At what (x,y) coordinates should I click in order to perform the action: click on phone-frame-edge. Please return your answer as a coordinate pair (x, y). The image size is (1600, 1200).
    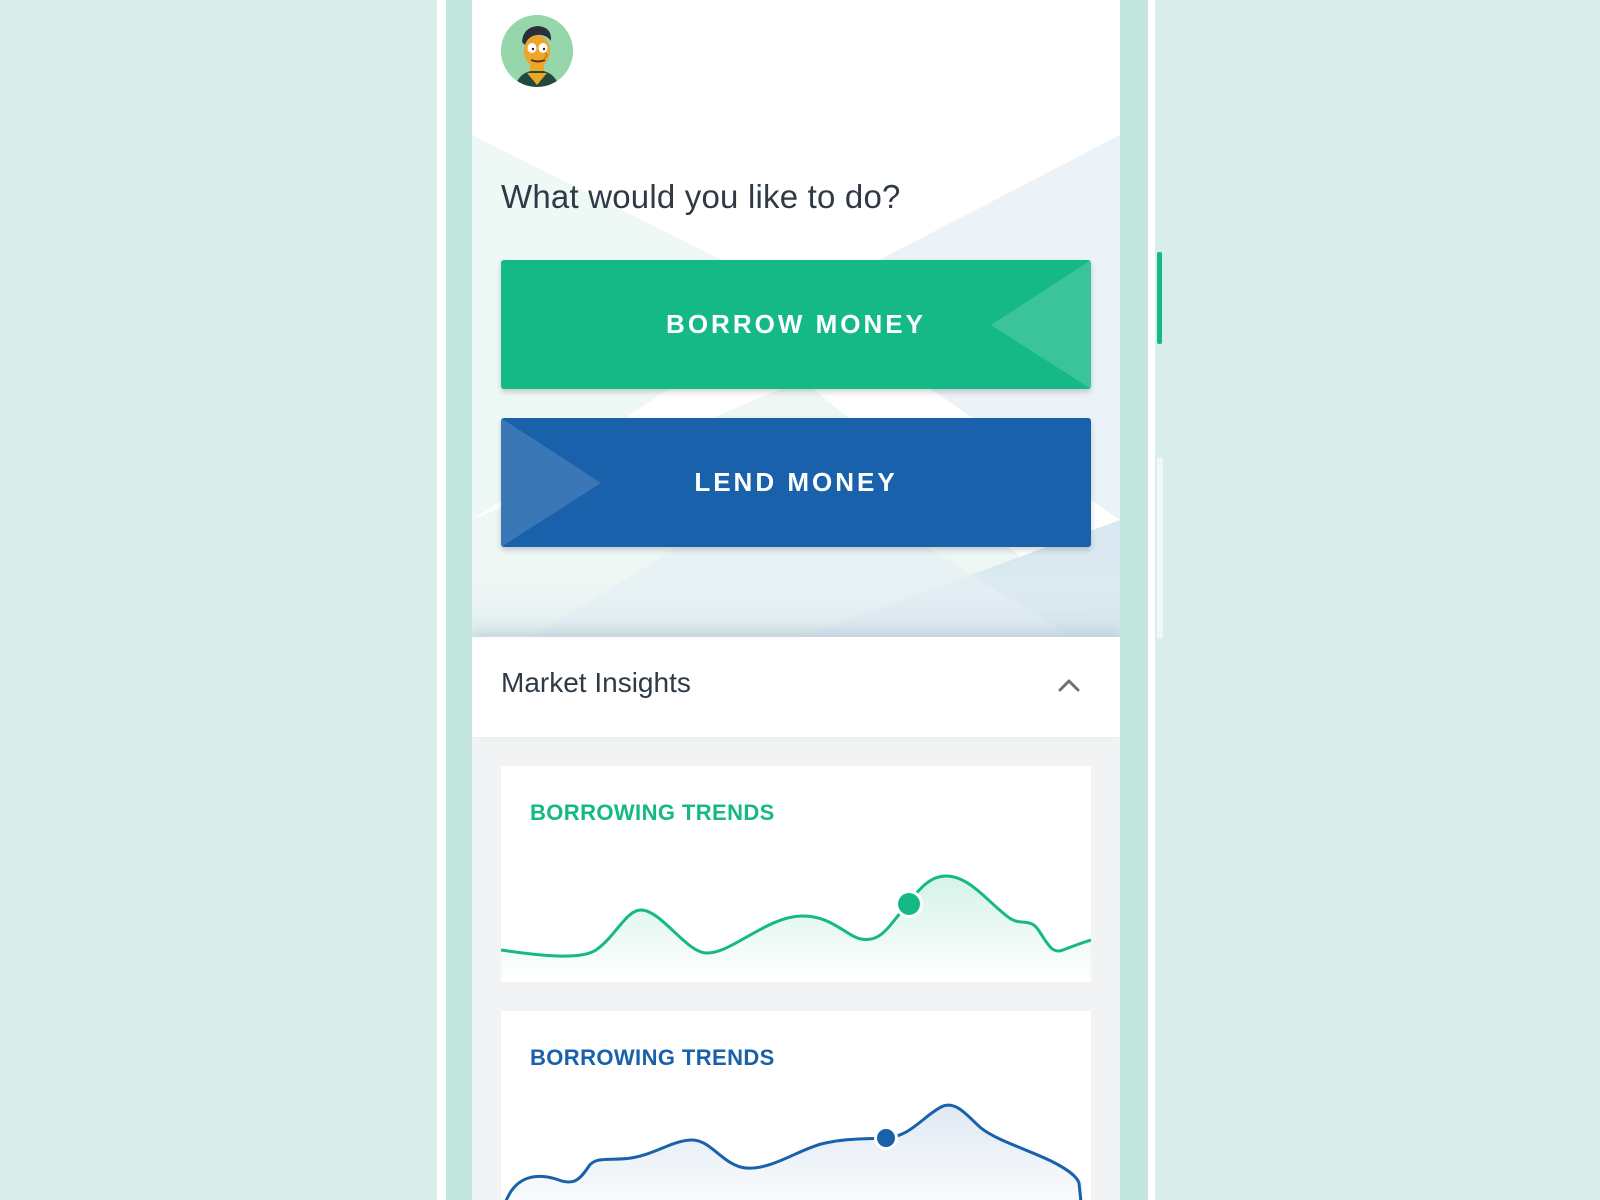
    Looking at the image, I should click on (1151, 600).